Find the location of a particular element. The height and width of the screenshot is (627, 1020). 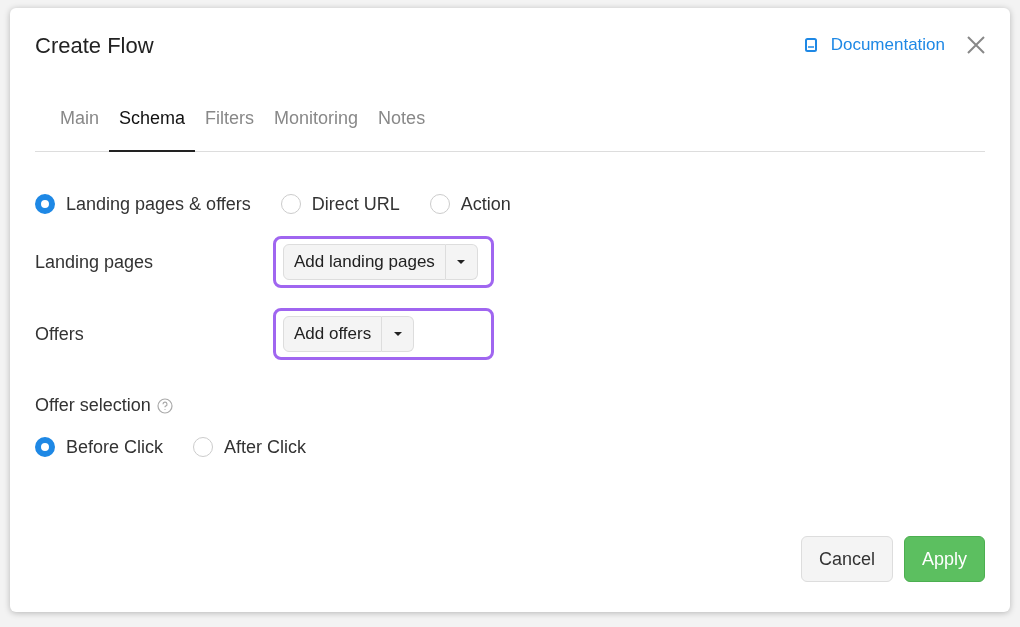

field-label: Landing pages is located at coordinates (95, 262).